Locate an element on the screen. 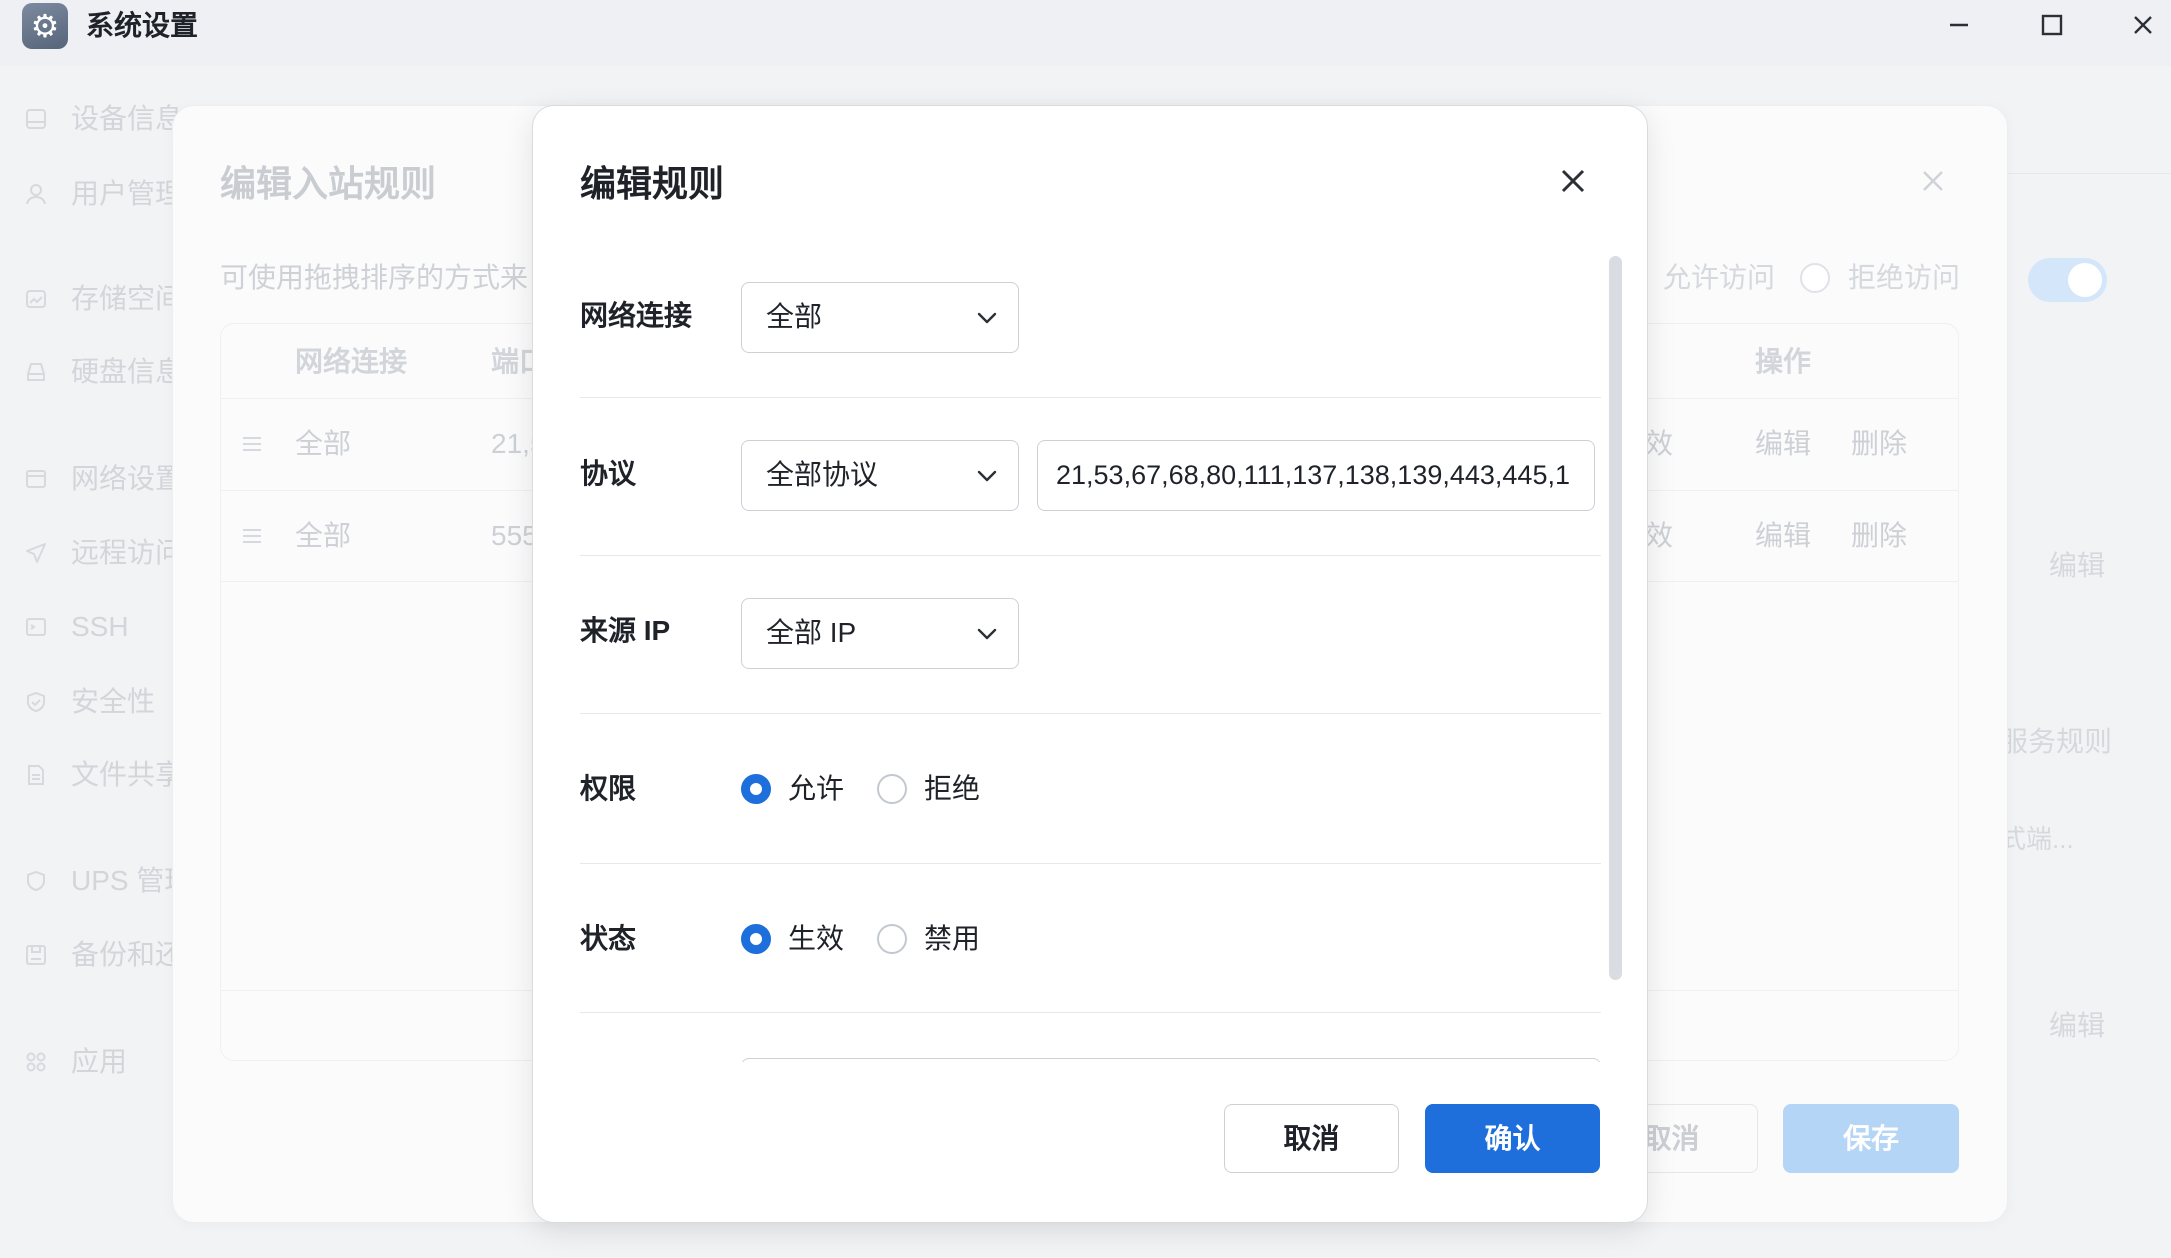 Image resolution: width=2171 pixels, height=1258 pixels. ports-input: 21,53,67,68,80,111,137,138,139,443,445,1 is located at coordinates (1316, 475).